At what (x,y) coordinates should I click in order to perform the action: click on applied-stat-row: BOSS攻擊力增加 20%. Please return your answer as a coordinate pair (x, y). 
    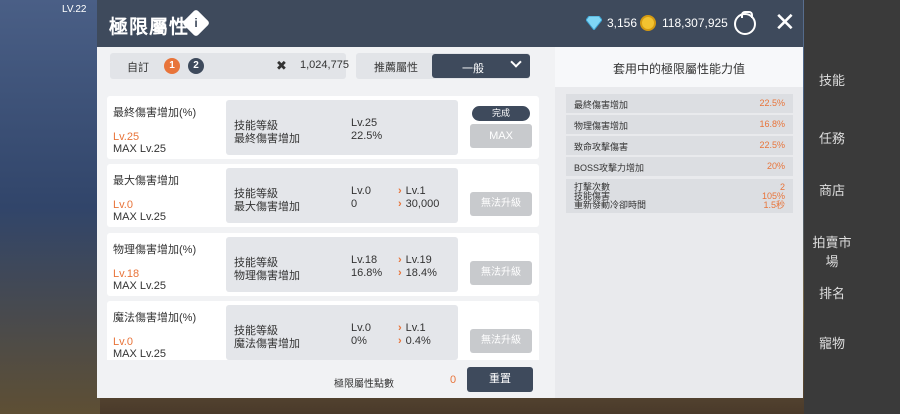
    Looking at the image, I should click on (679, 166).